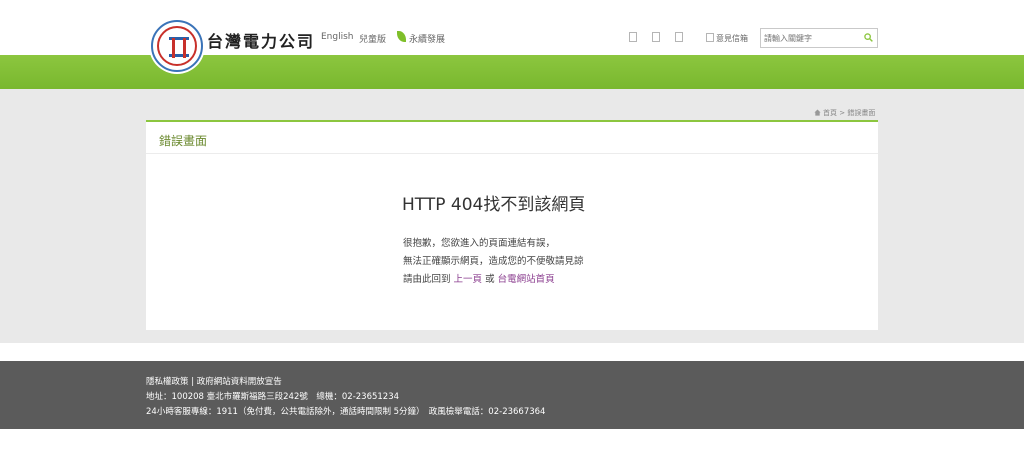 The width and height of the screenshot is (1024, 468). I want to click on error-message-line3: 請由此回到 上一頁 或 台電網站首頁, so click(479, 278).